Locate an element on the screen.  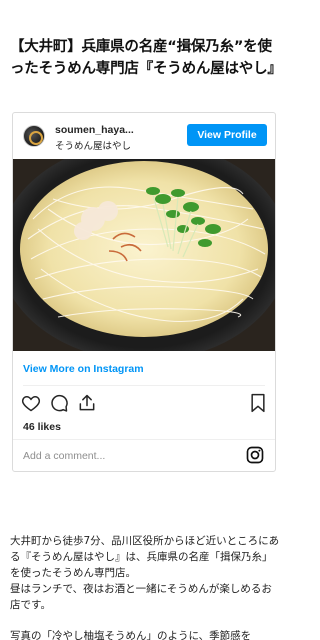
view-profile-button: View Profile is located at coordinates (227, 135).